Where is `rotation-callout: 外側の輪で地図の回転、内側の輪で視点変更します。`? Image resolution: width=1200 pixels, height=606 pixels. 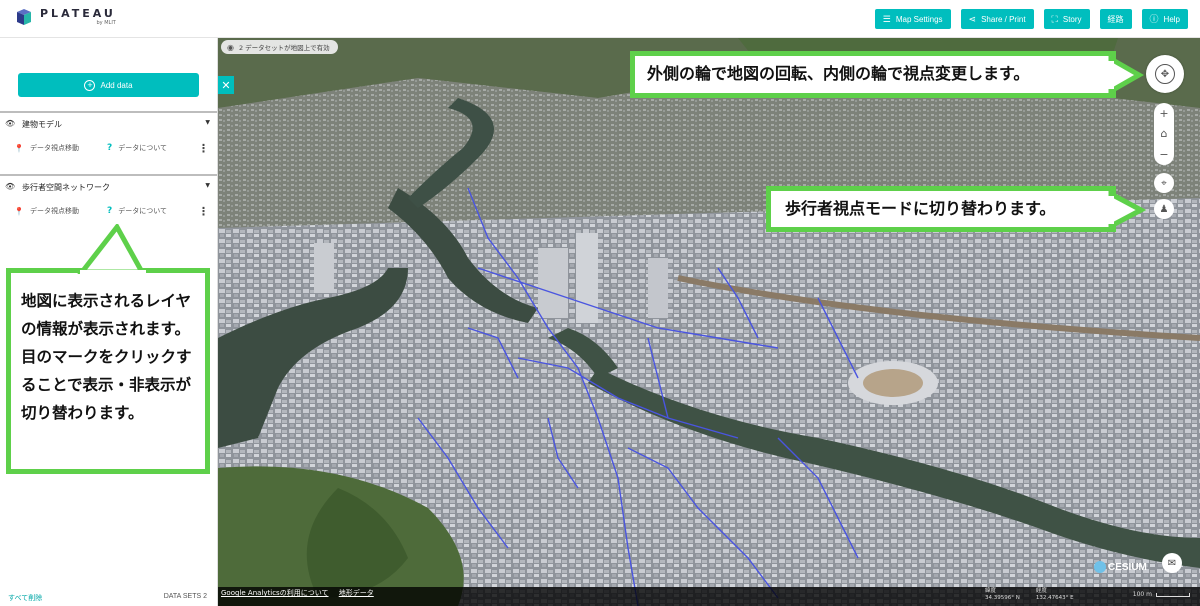
rotation-callout: 外側の輪で地図の回転、内側の輪で視点変更します。 is located at coordinates (873, 74).